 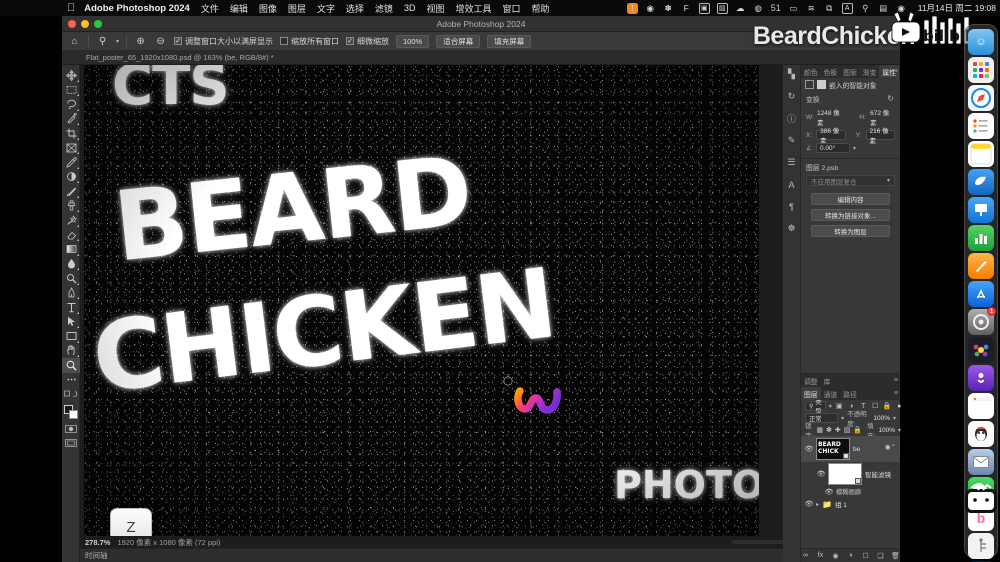 What do you see at coordinates (210, 8) in the screenshot?
I see `menu-item-file: 文件` at bounding box center [210, 8].